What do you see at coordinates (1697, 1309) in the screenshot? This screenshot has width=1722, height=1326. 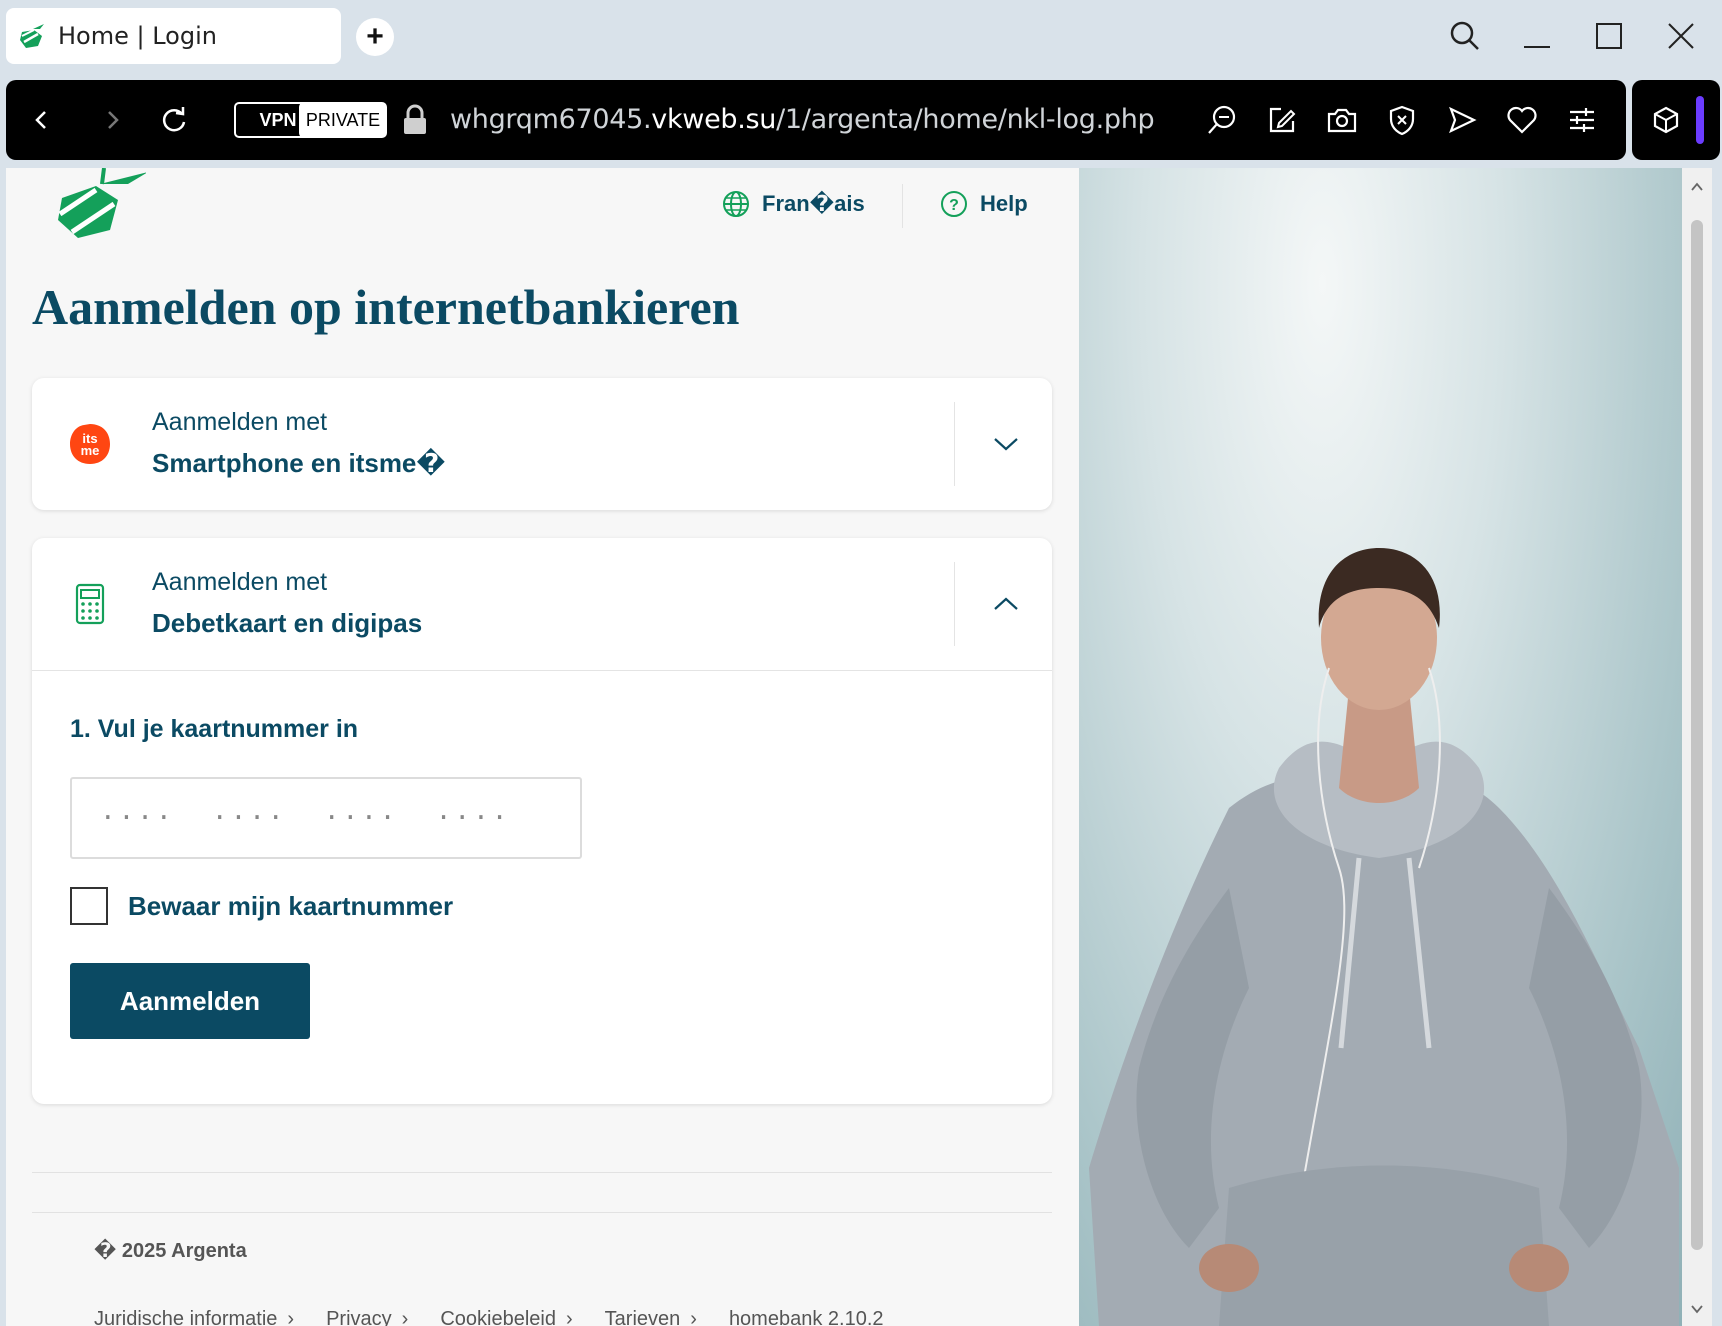 I see `scroll-down-icon` at bounding box center [1697, 1309].